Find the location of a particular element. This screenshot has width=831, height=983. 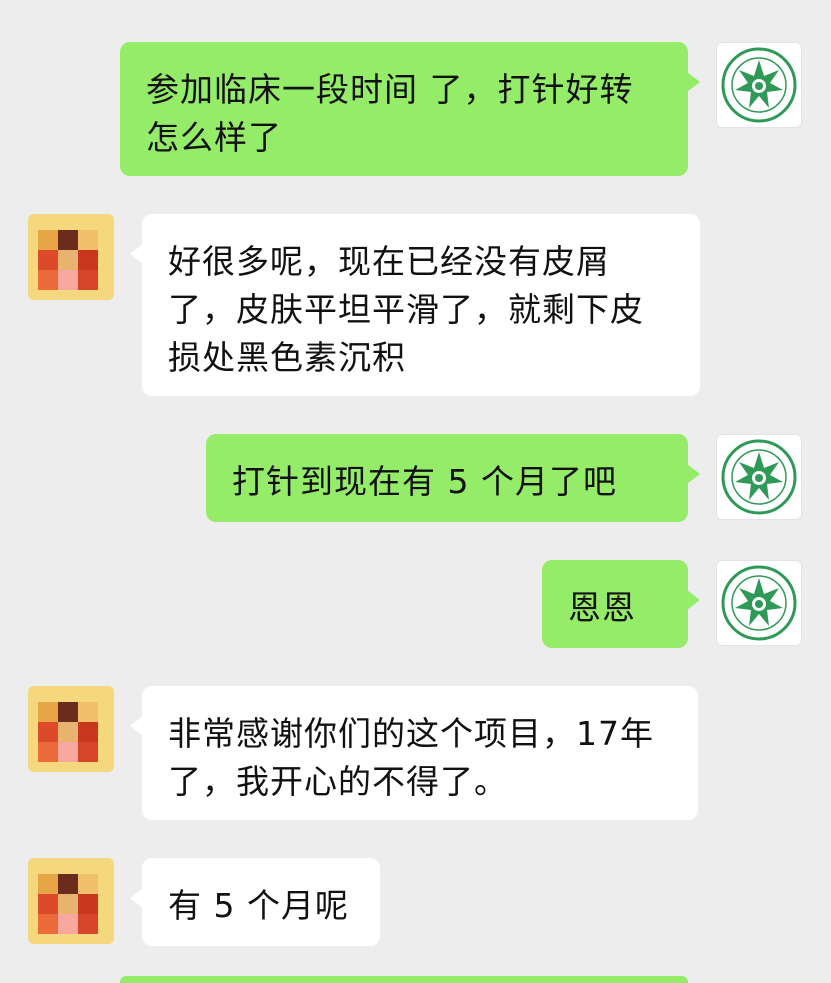

message-bubble-self: 打针到现在有 5 个月了吧 is located at coordinates (453, 478).